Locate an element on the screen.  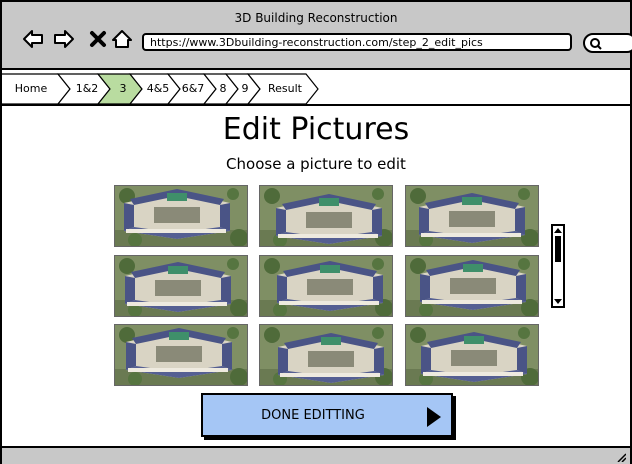
arrow-left-icon is located at coordinates (33, 39).